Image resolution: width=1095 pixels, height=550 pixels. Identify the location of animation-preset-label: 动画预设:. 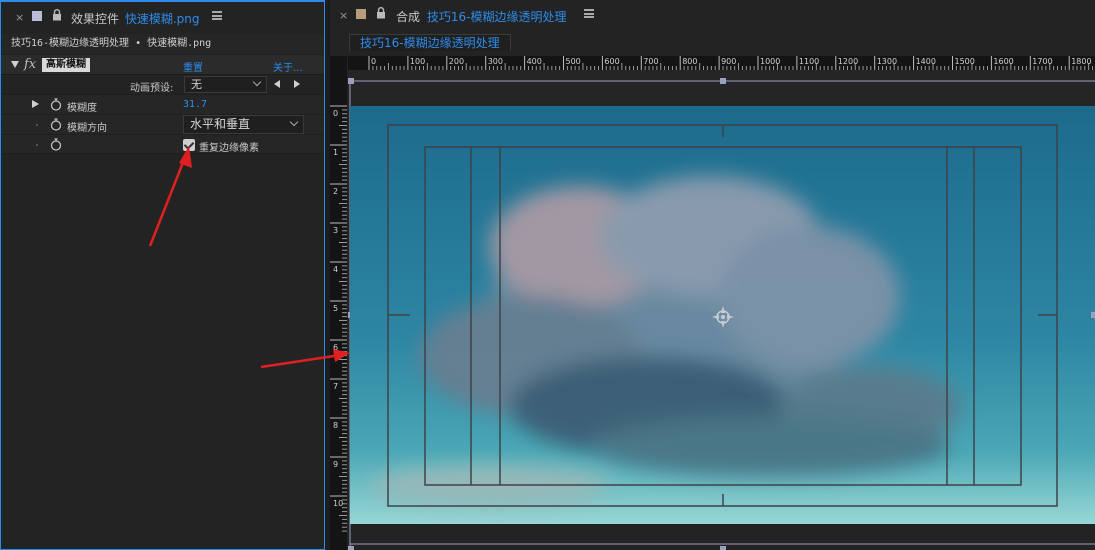
(152, 88).